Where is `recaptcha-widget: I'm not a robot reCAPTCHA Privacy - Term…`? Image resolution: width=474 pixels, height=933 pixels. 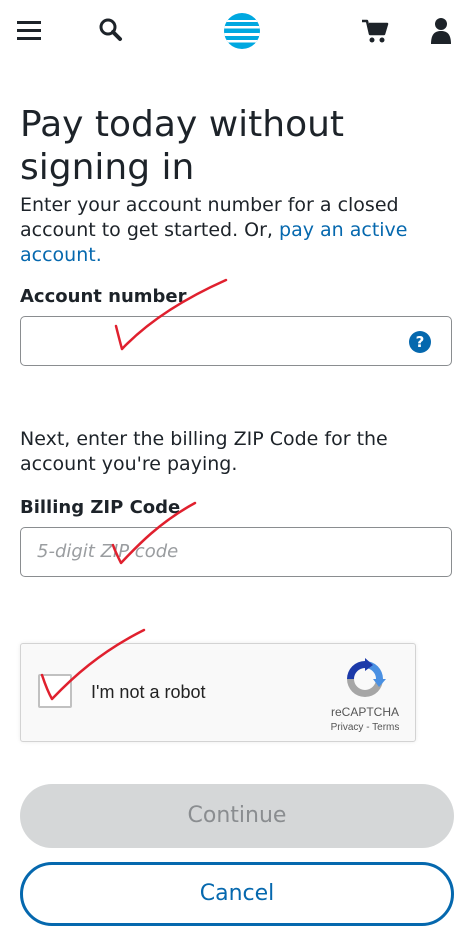
recaptcha-widget: I'm not a robot reCAPTCHA Privacy - Term… is located at coordinates (218, 692).